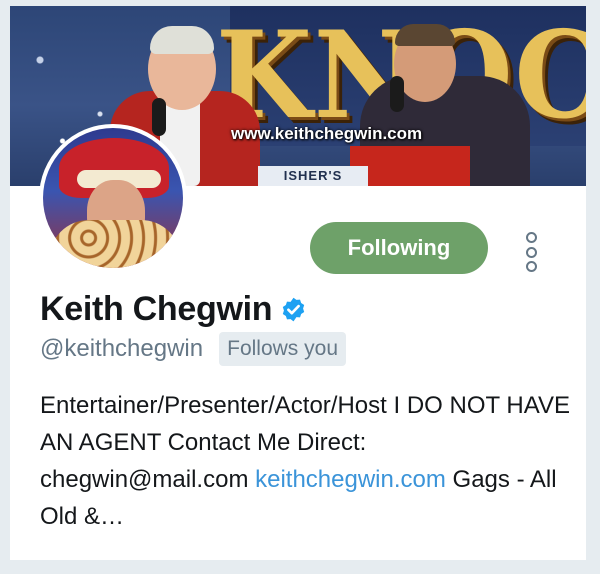  I want to click on banner-watermark: www.keithchegwin.com, so click(327, 133).